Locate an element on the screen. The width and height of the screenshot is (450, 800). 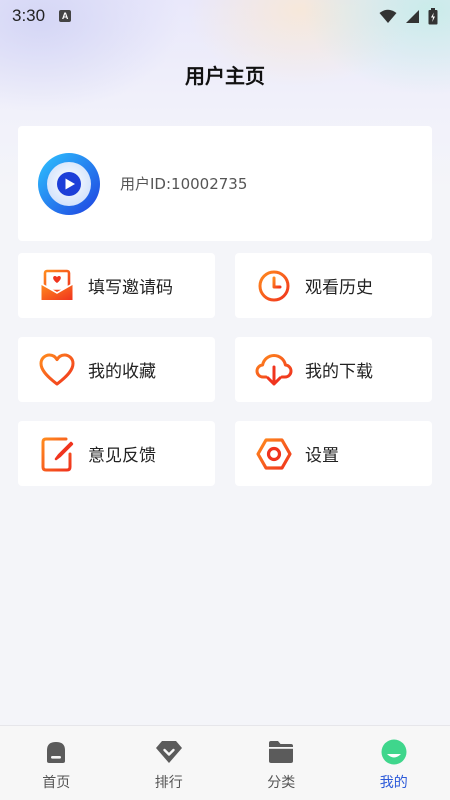
user-id-label: 用户ID:10002735 is located at coordinates (184, 184).